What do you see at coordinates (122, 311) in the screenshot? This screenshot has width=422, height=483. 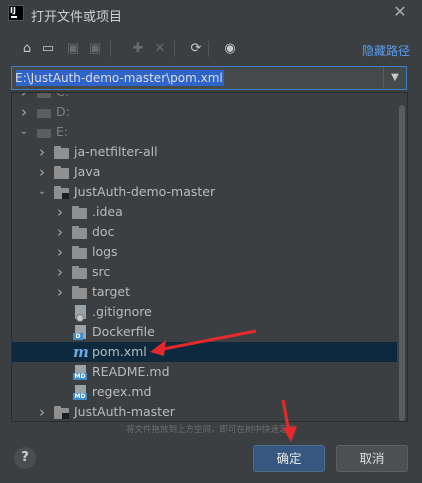 I see `tree-row-label: .gitignore` at bounding box center [122, 311].